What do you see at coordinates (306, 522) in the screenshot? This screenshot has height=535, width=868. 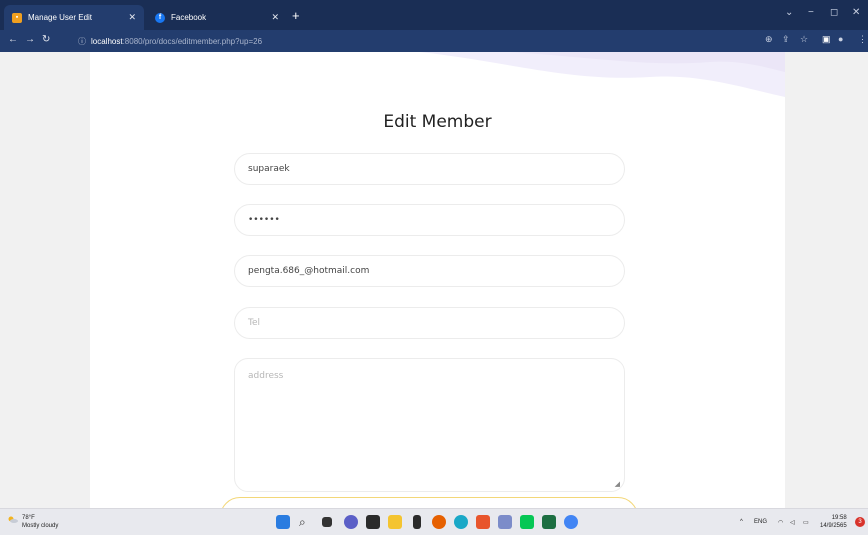 I see `search-icon: ⌕` at bounding box center [306, 522].